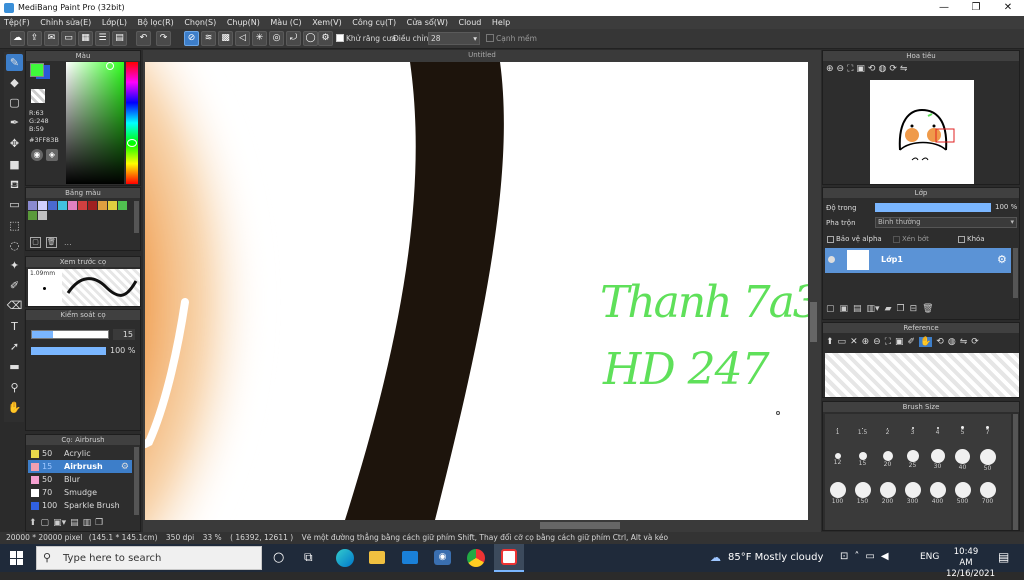 The height and width of the screenshot is (580, 1024). What do you see at coordinates (14, 285) in the screenshot?
I see `select-pen-tool-icon: ✐` at bounding box center [14, 285].